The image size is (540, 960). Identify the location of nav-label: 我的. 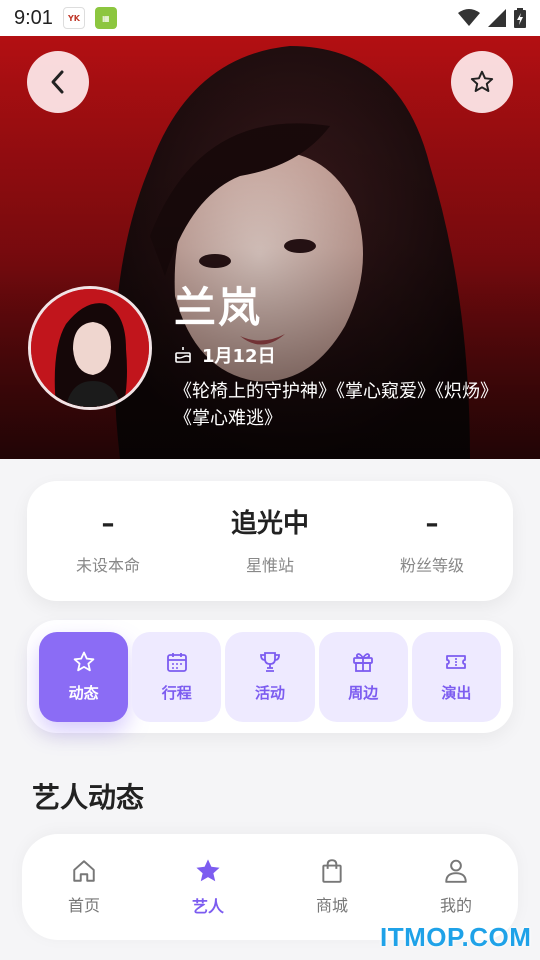
(455, 905).